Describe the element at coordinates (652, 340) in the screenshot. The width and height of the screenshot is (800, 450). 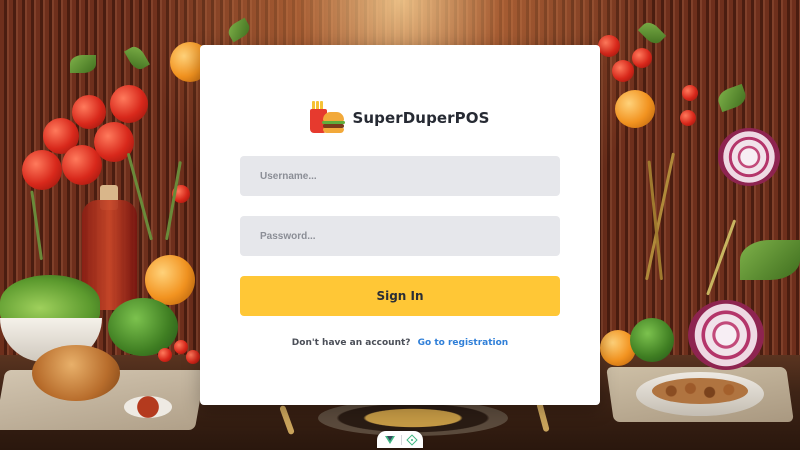
I see `green-apple` at that location.